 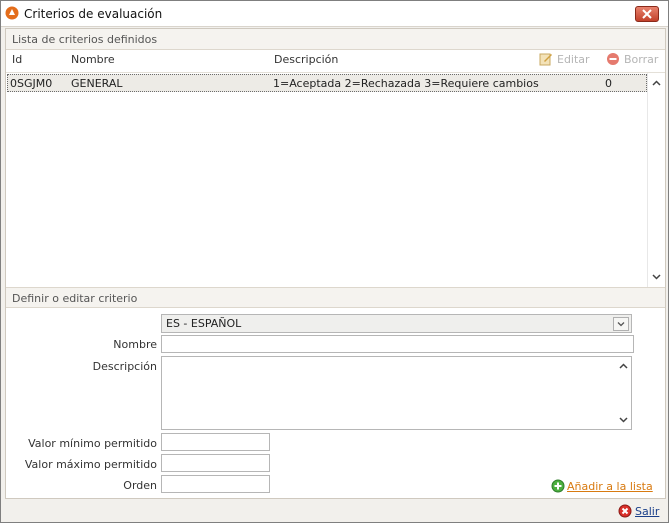 I want to click on column-header-descripcion: Descripción, so click(x=306, y=59).